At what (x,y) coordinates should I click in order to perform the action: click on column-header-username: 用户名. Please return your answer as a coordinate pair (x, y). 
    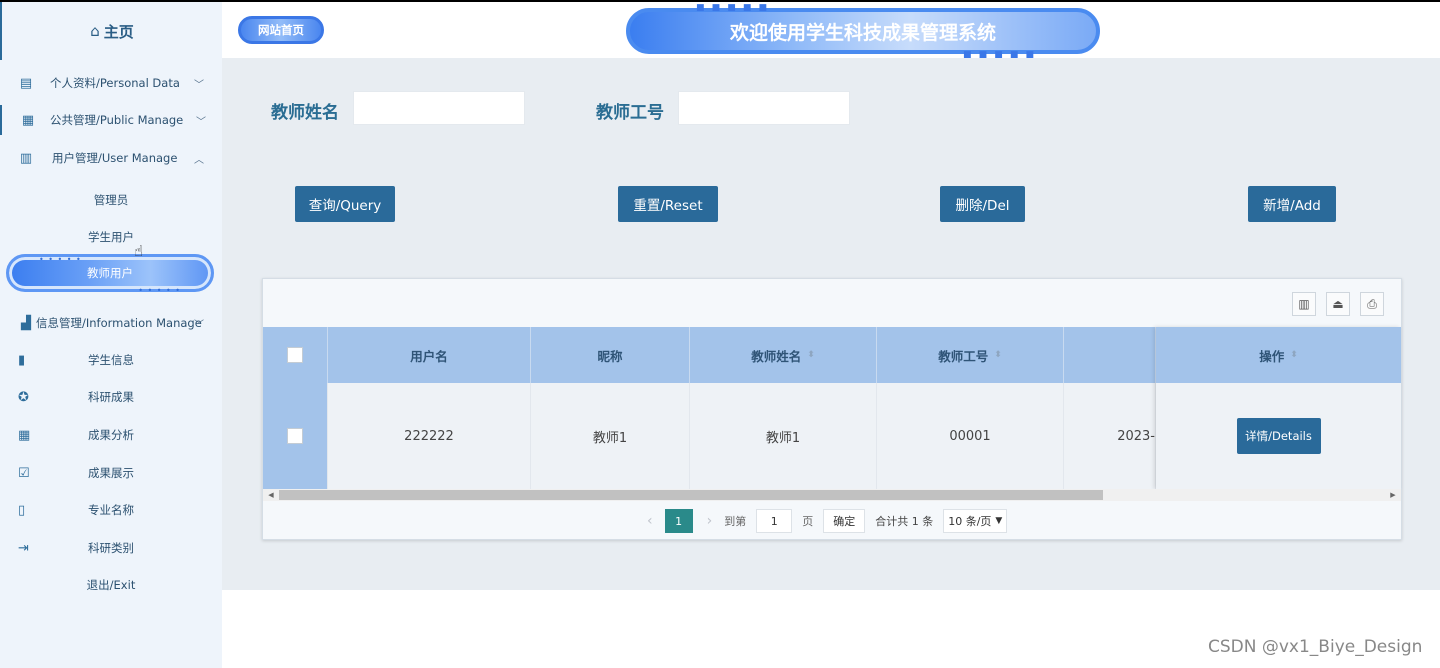
    Looking at the image, I should click on (429, 355).